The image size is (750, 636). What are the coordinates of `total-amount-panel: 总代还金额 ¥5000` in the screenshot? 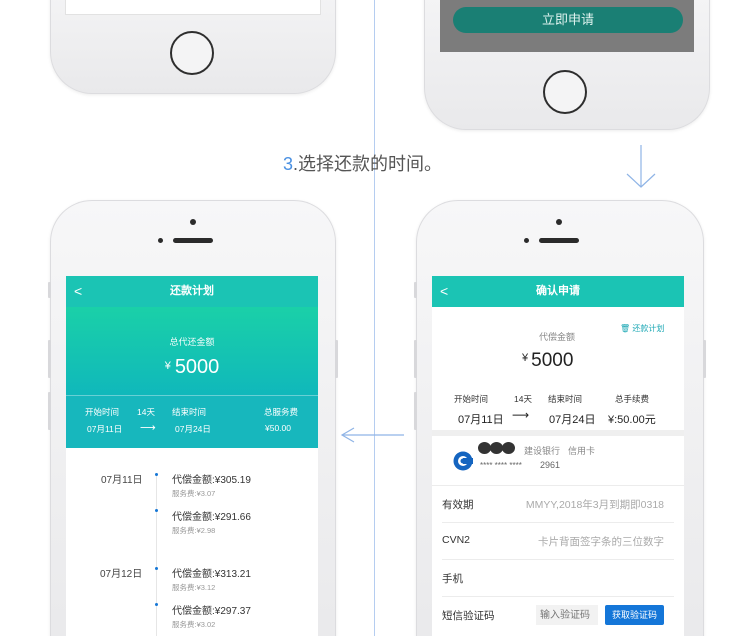 It's located at (192, 351).